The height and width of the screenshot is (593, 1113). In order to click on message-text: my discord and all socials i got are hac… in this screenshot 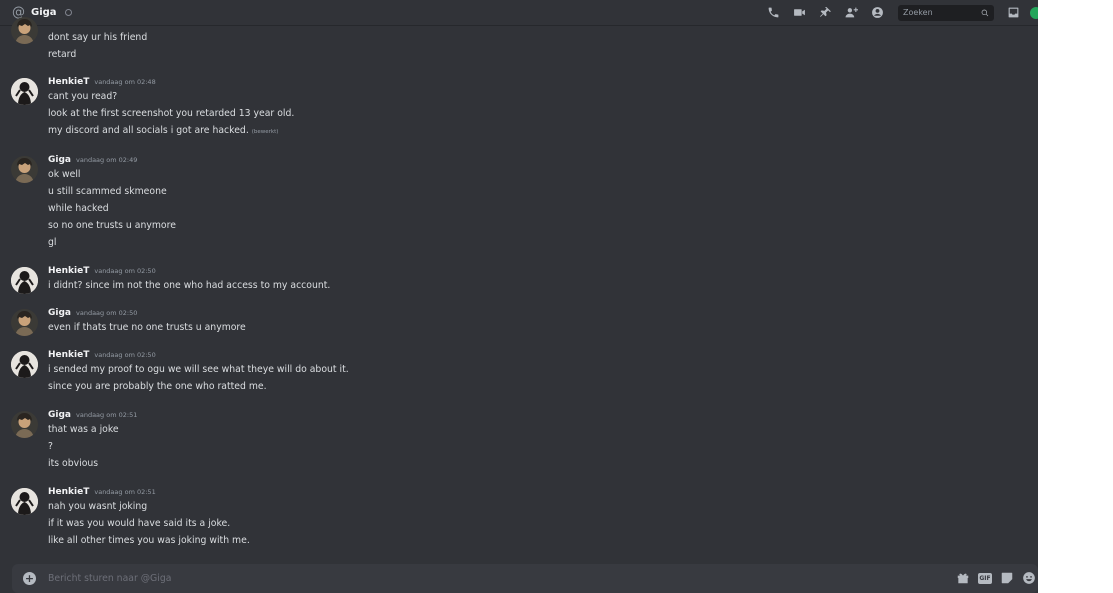, I will do `click(148, 130)`.